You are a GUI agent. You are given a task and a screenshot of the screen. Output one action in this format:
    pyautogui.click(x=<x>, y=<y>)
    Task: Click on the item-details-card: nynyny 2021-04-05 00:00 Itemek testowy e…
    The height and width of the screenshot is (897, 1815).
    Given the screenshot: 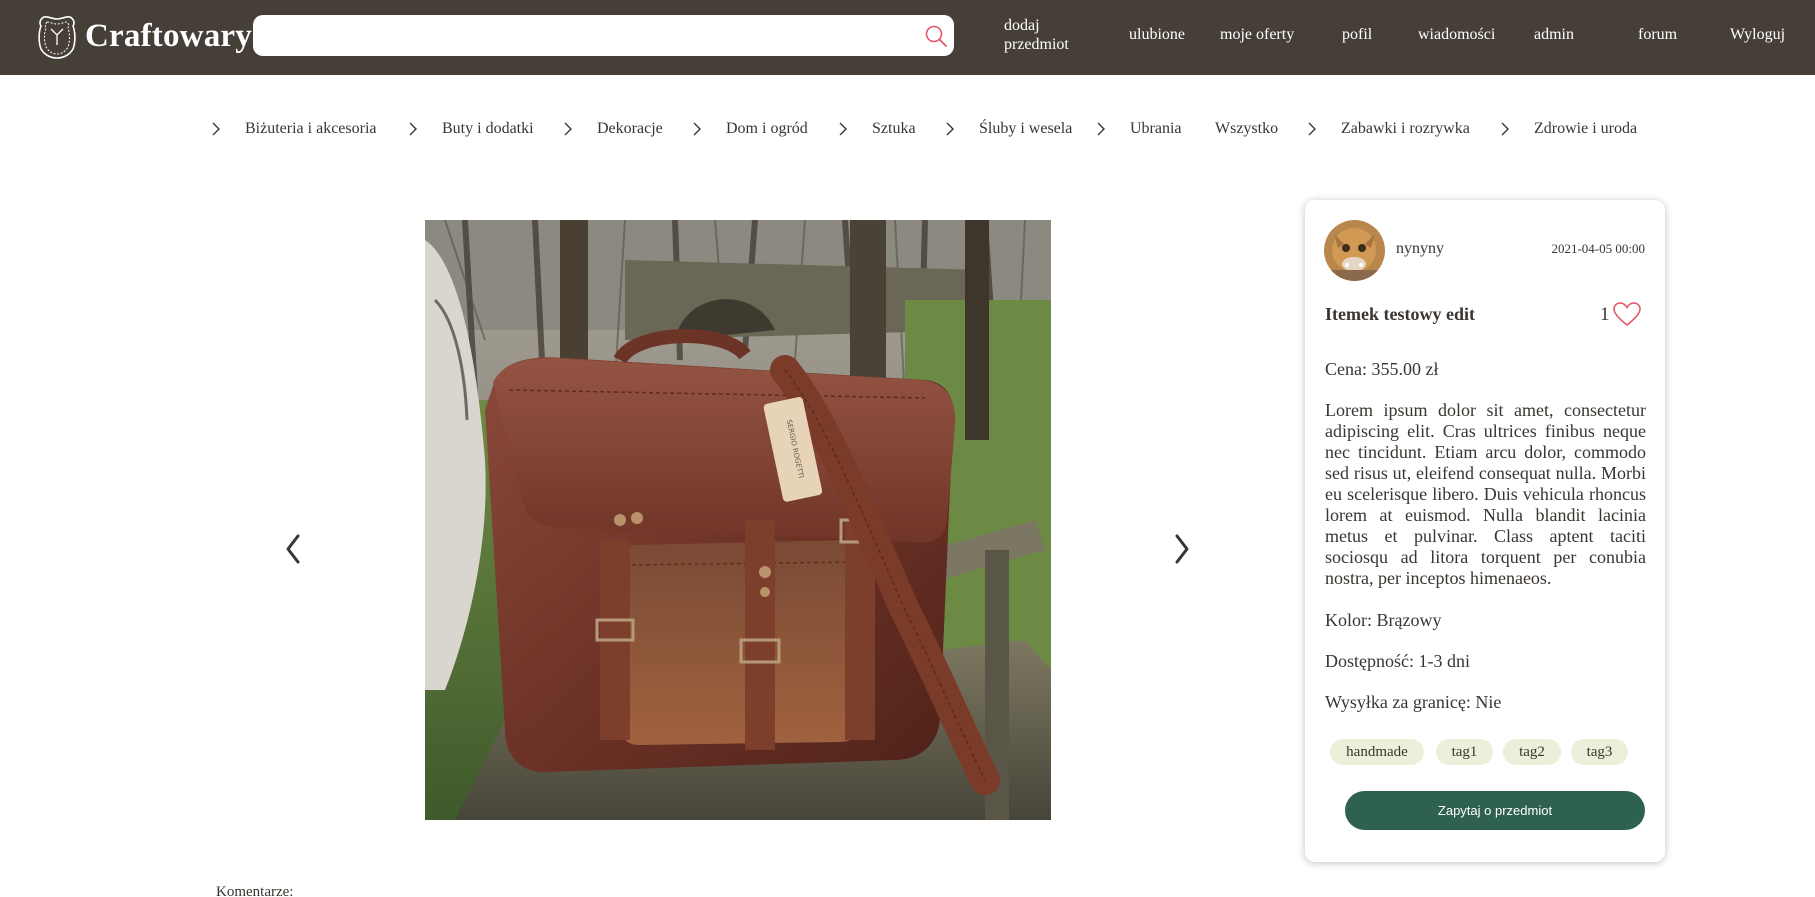 What is the action you would take?
    pyautogui.click(x=1485, y=531)
    